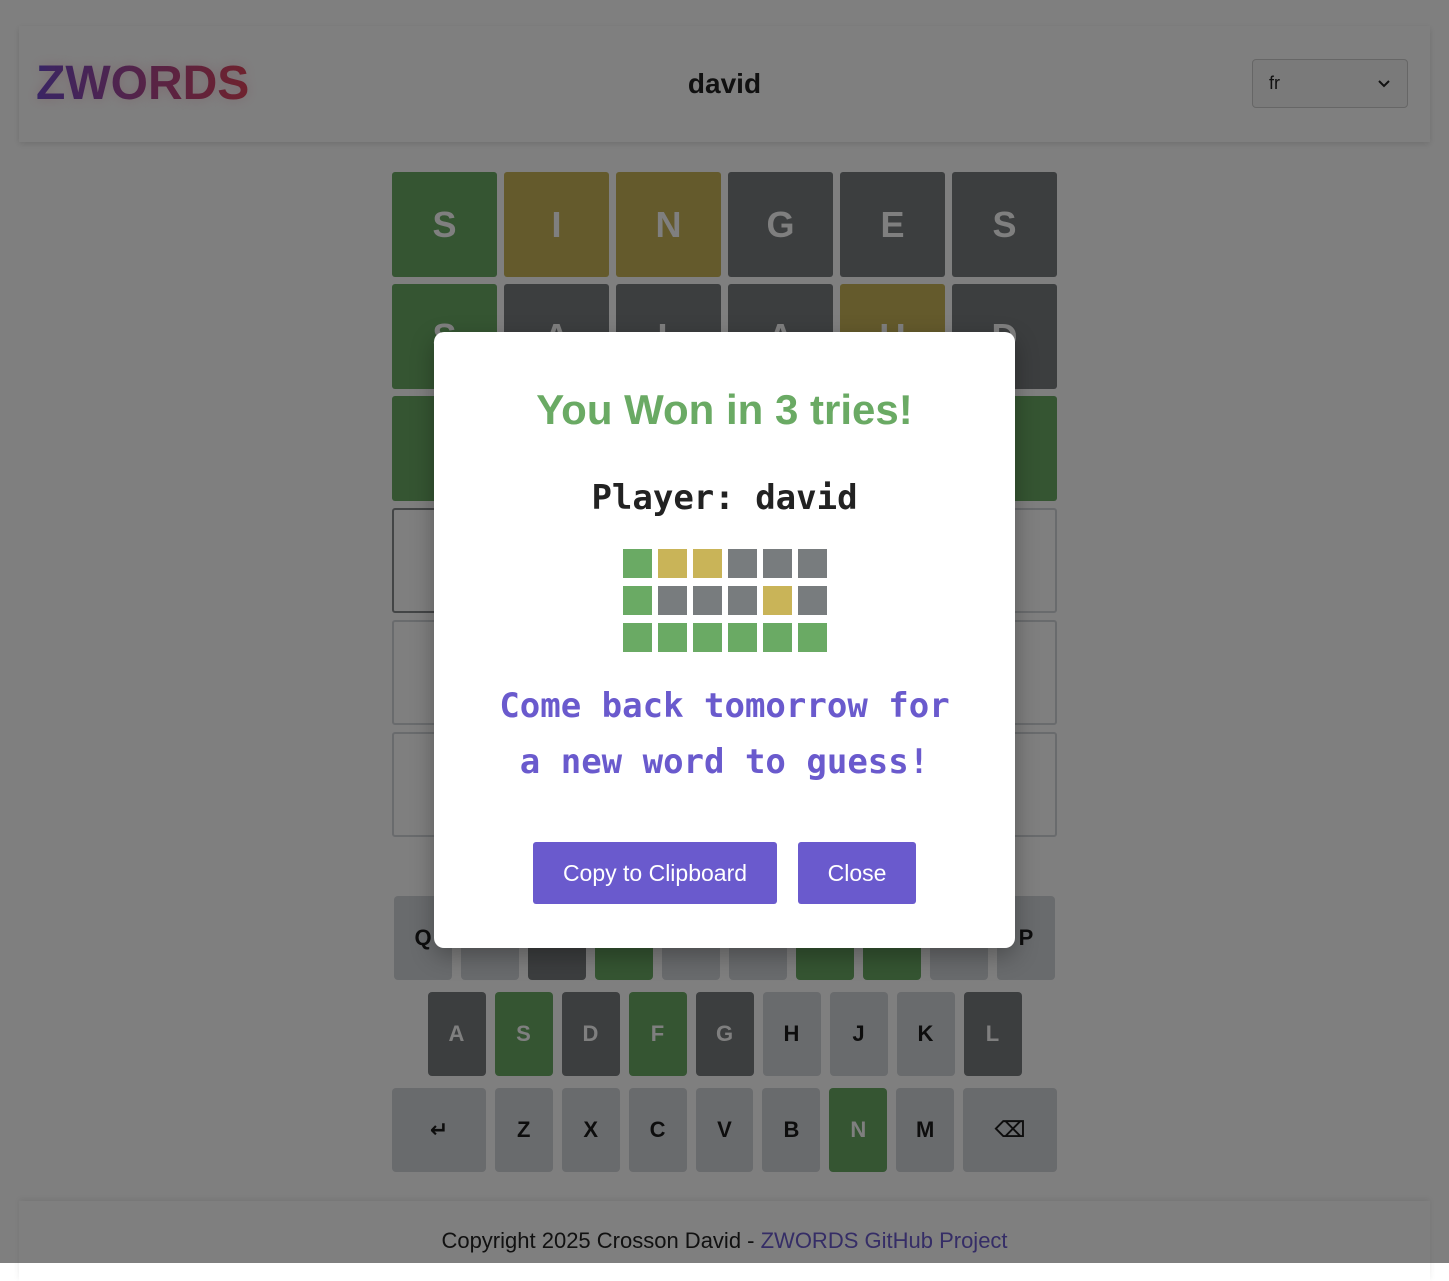 This screenshot has height=1281, width=1449. I want to click on message-line: Come back tomorrow for, so click(724, 706).